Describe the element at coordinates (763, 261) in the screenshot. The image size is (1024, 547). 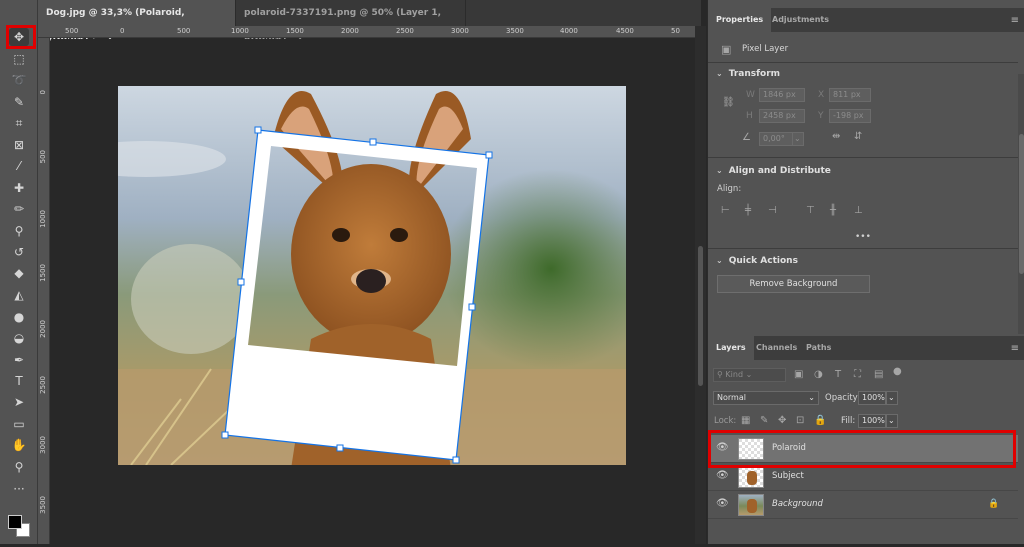
I see `section-title: Quick Actions` at that location.